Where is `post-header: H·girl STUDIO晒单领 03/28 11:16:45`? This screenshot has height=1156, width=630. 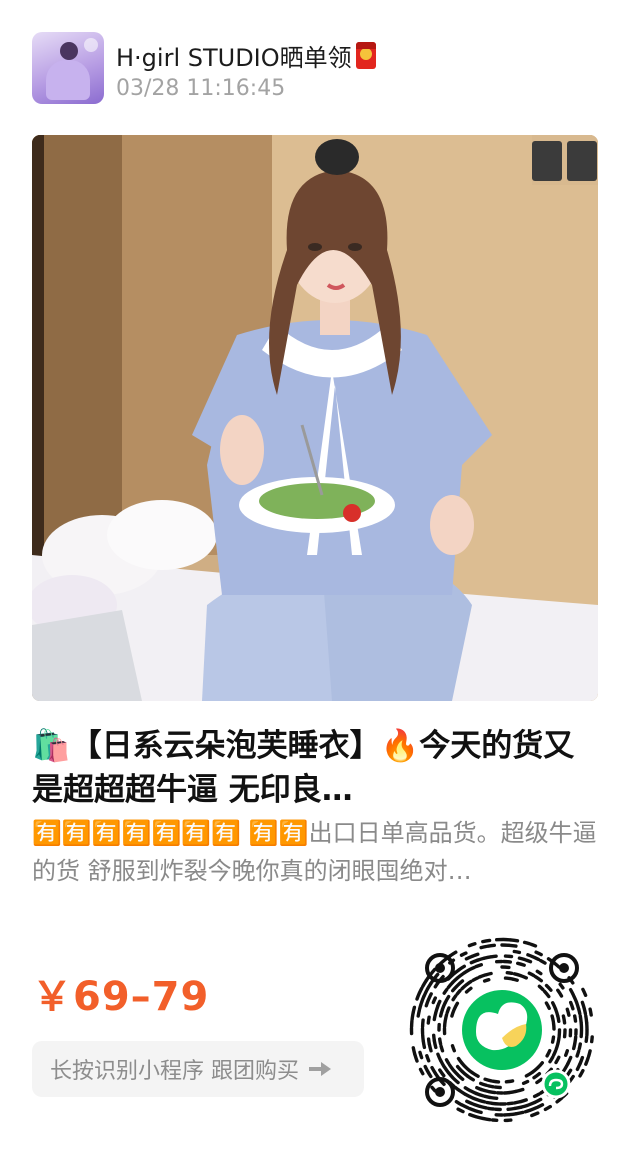 post-header: H·girl STUDIO晒单领 03/28 11:16:45 is located at coordinates (317, 68).